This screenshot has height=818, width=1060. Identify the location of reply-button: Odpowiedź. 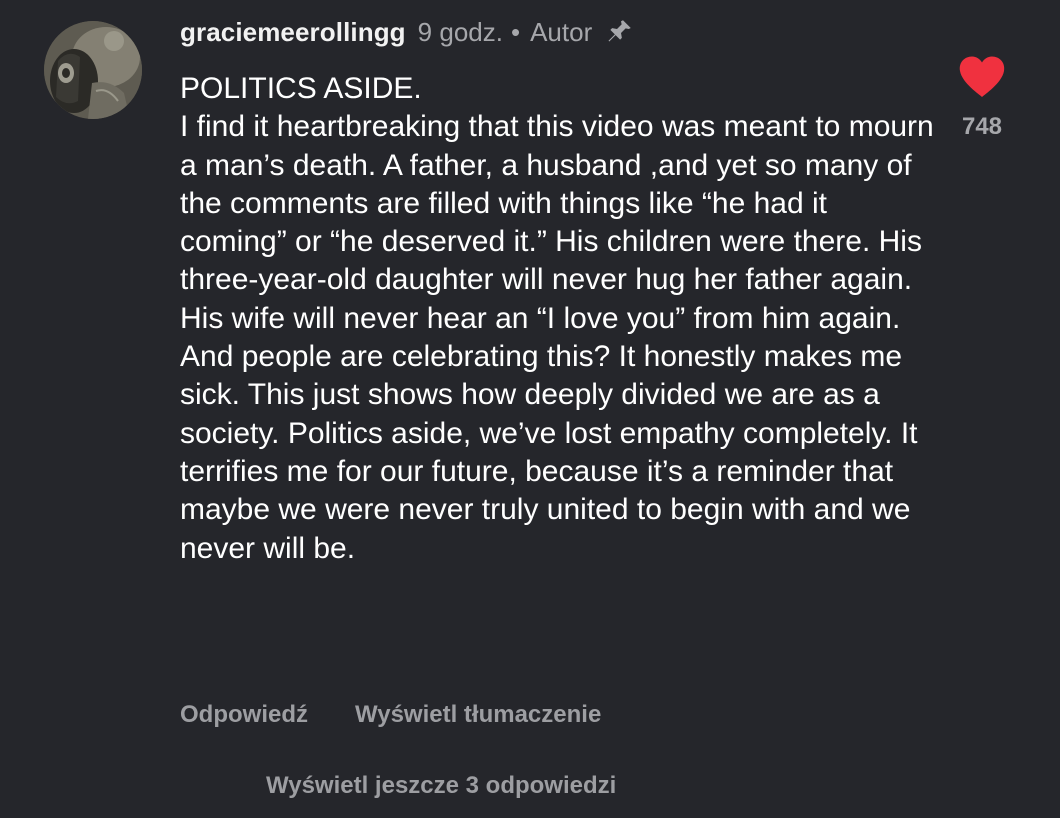
(244, 715).